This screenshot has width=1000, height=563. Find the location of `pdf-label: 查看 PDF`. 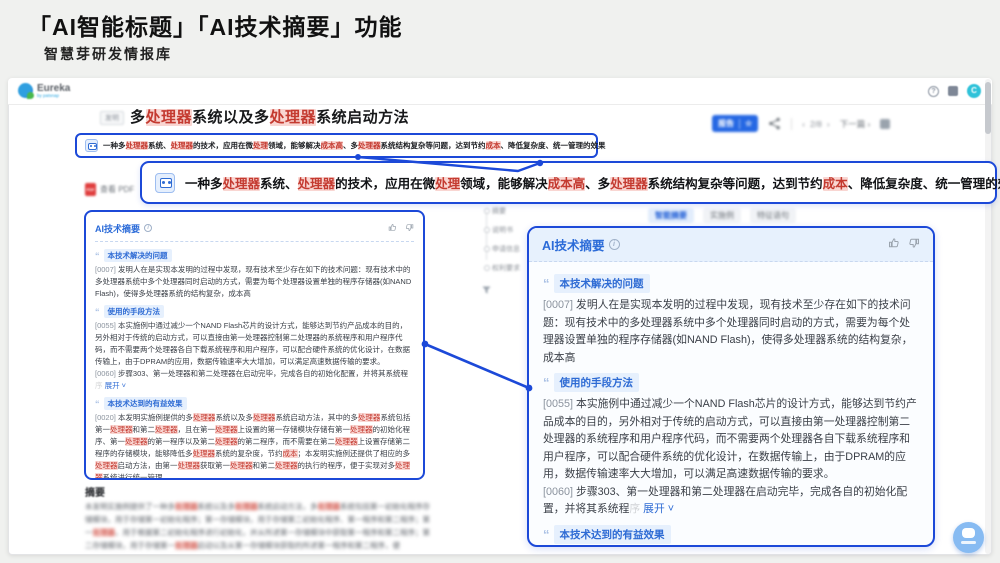

pdf-label: 查看 PDF is located at coordinates (117, 189).